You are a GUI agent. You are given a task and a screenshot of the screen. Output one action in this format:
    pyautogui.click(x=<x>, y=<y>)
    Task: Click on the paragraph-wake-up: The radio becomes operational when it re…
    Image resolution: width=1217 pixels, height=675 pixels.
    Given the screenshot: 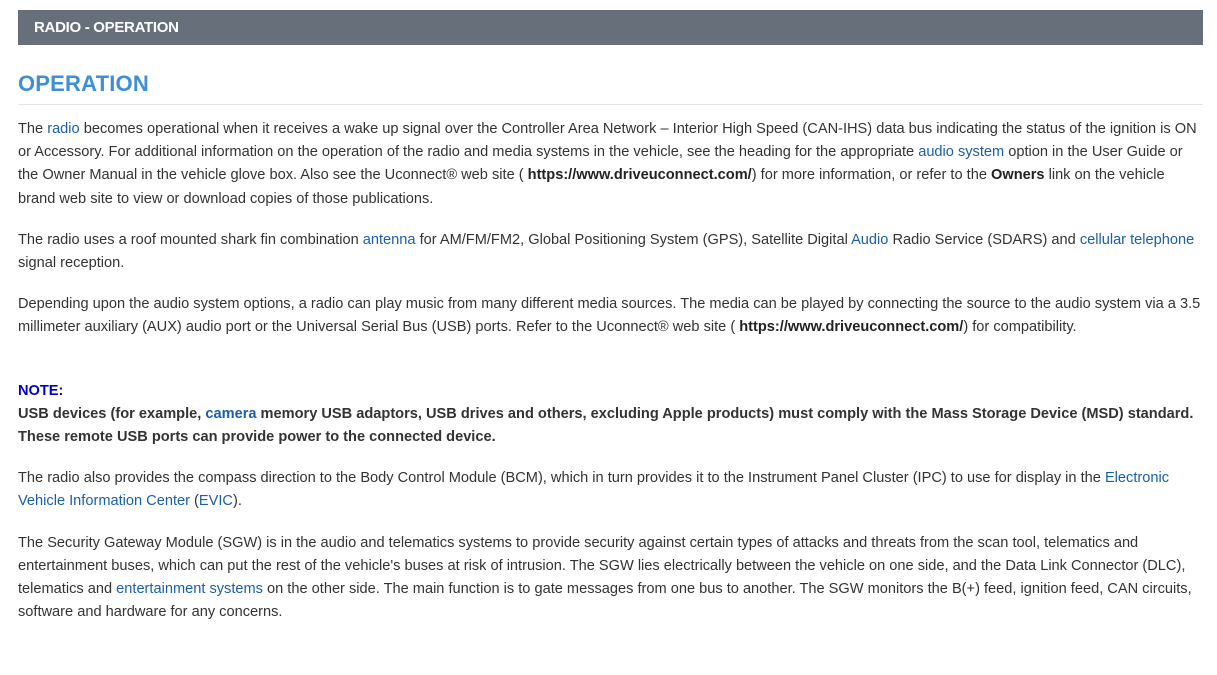 What is the action you would take?
    pyautogui.click(x=610, y=164)
    